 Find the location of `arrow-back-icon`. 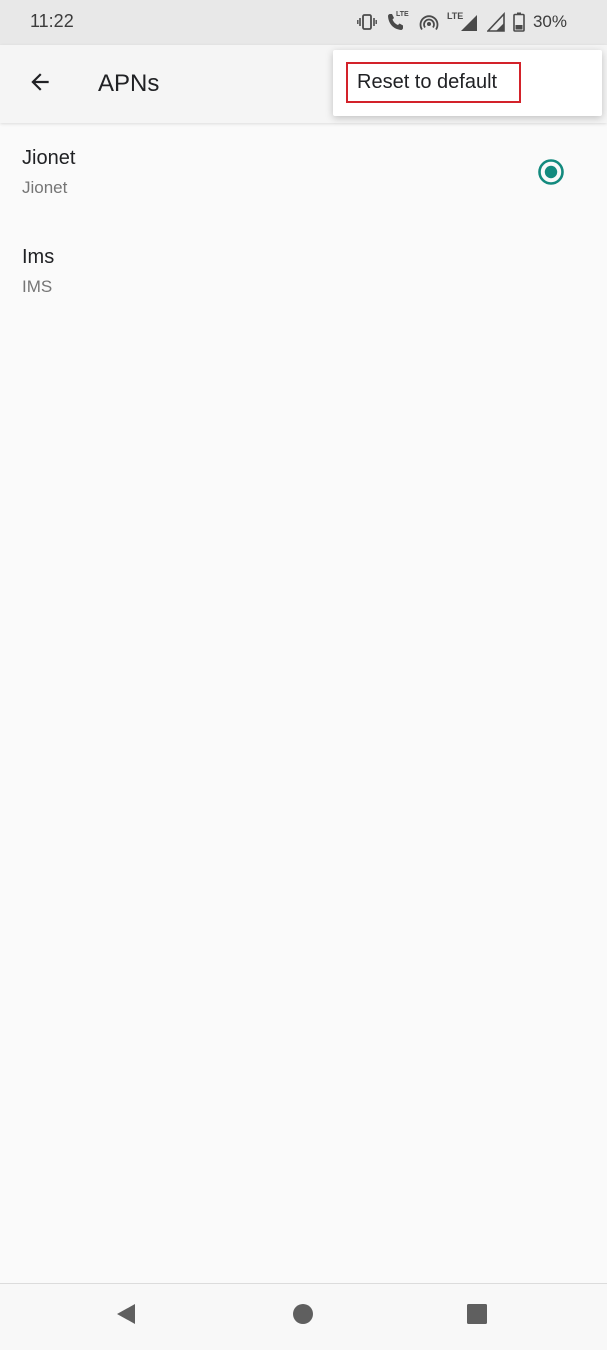

arrow-back-icon is located at coordinates (40, 84).